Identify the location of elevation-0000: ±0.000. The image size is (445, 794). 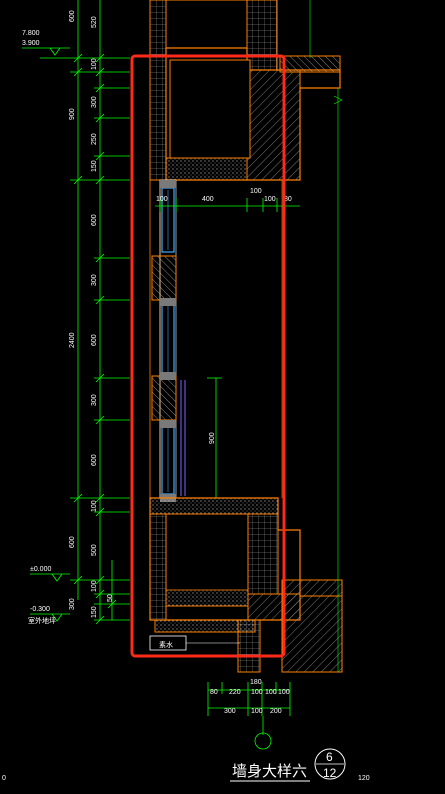
(40, 569).